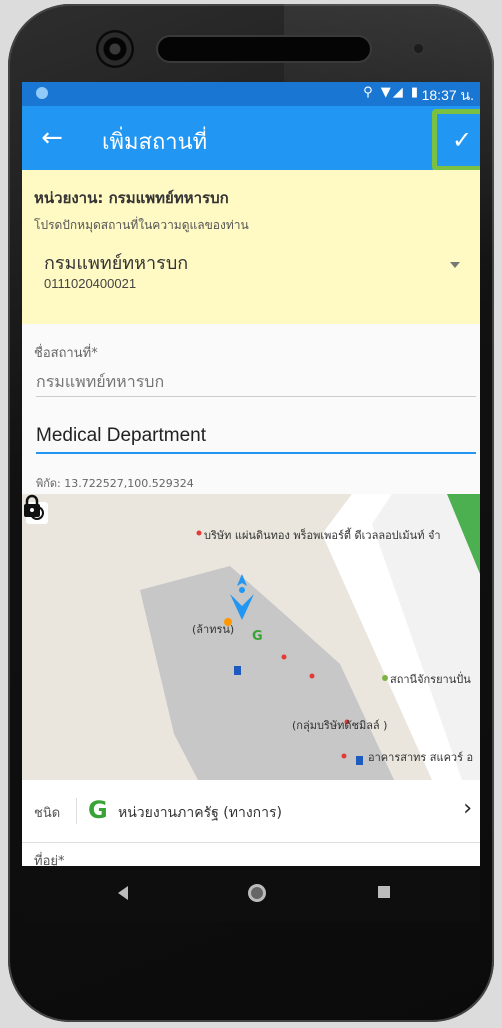  I want to click on map-label: สถานีจักรยานปั่น, so click(430, 679).